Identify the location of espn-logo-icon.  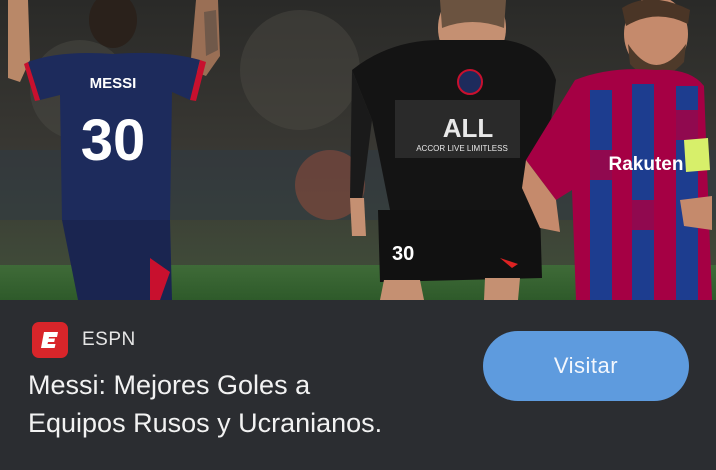
(50, 340).